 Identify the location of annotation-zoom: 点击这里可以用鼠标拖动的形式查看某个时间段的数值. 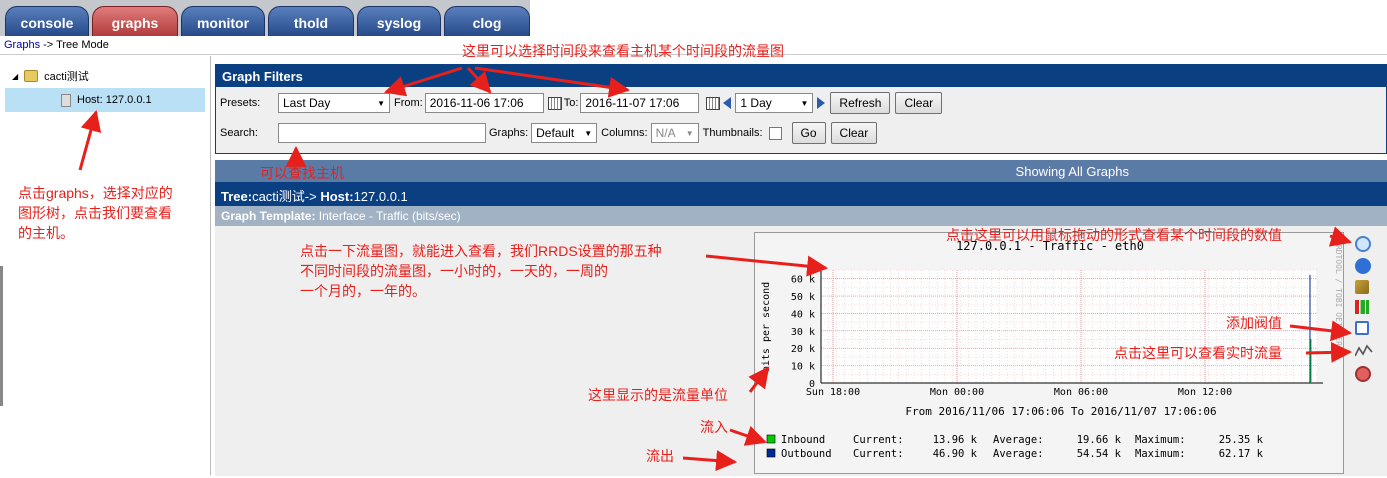
(1114, 235).